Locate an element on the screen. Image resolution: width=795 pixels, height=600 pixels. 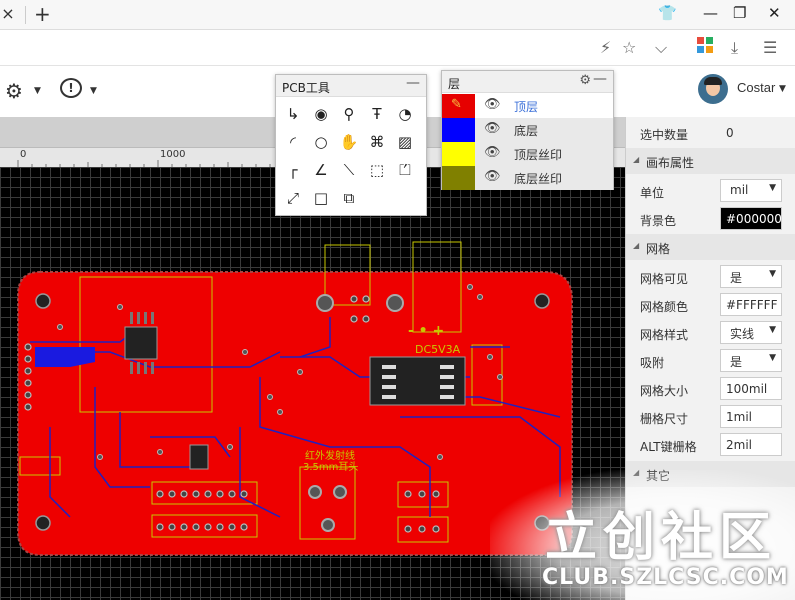
section-title: 网格 is located at coordinates (658, 249).